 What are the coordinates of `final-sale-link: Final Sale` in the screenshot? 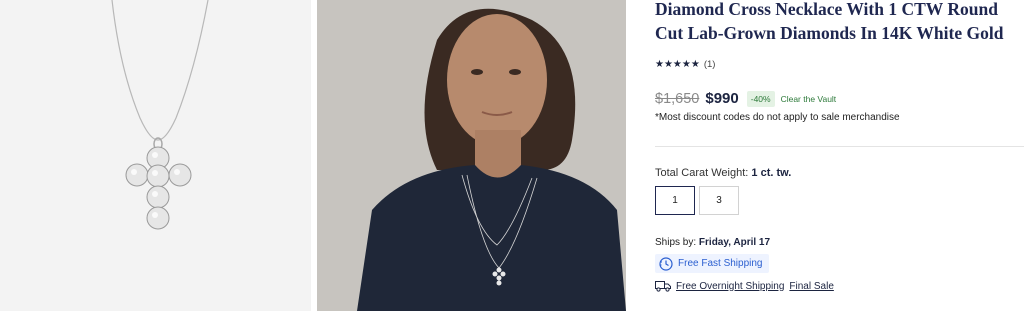 It's located at (811, 286).